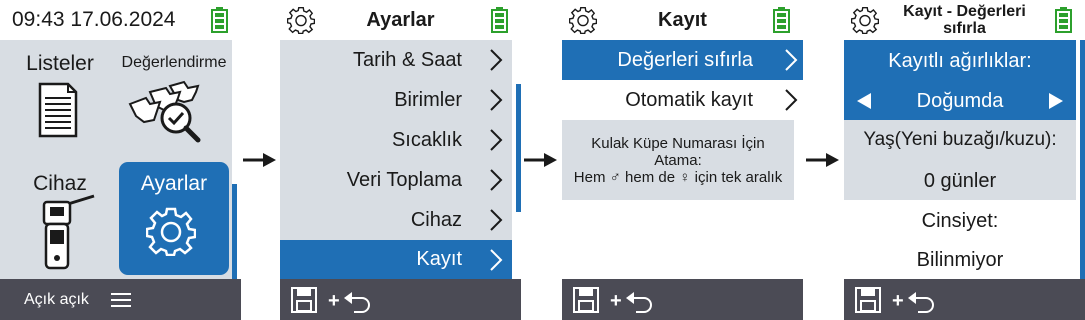  I want to click on reader-device-icon, so click(68, 232).